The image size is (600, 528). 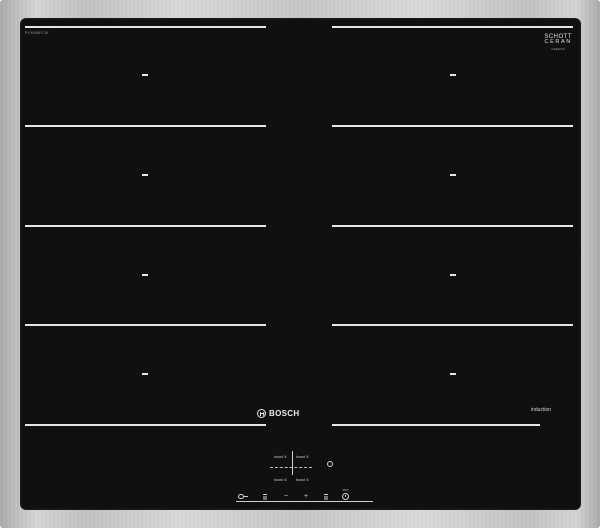 I want to click on left-zone-1-center-mark, so click(x=145, y=75).